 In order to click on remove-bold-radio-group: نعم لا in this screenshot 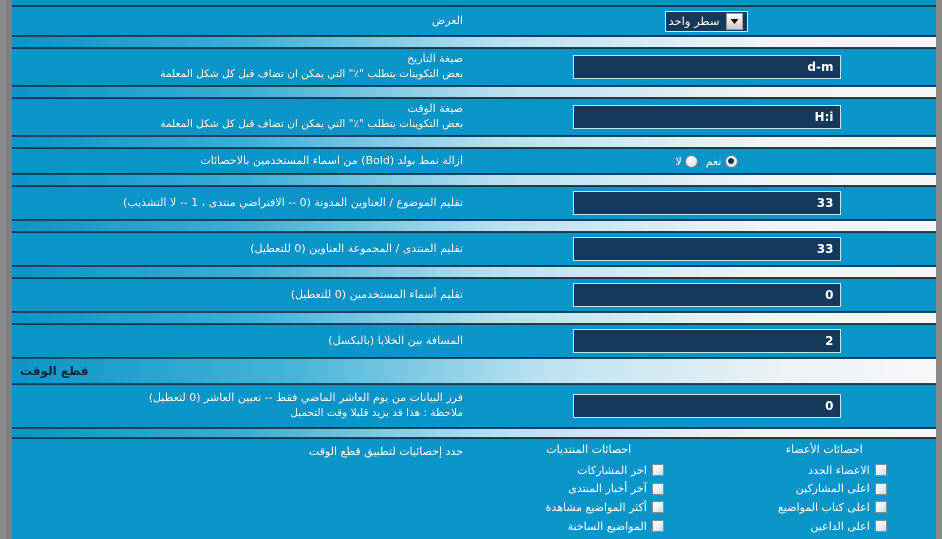, I will do `click(706, 161)`.